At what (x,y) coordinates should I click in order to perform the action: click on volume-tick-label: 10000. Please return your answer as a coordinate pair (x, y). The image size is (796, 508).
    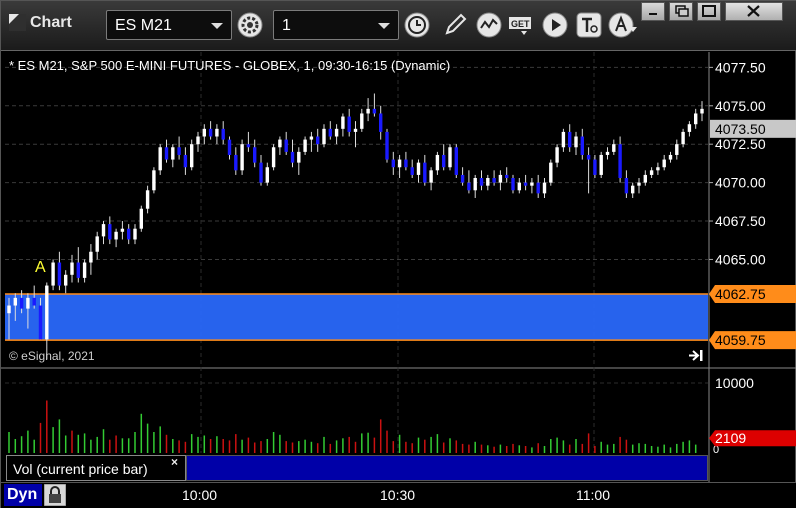
    Looking at the image, I should click on (734, 383).